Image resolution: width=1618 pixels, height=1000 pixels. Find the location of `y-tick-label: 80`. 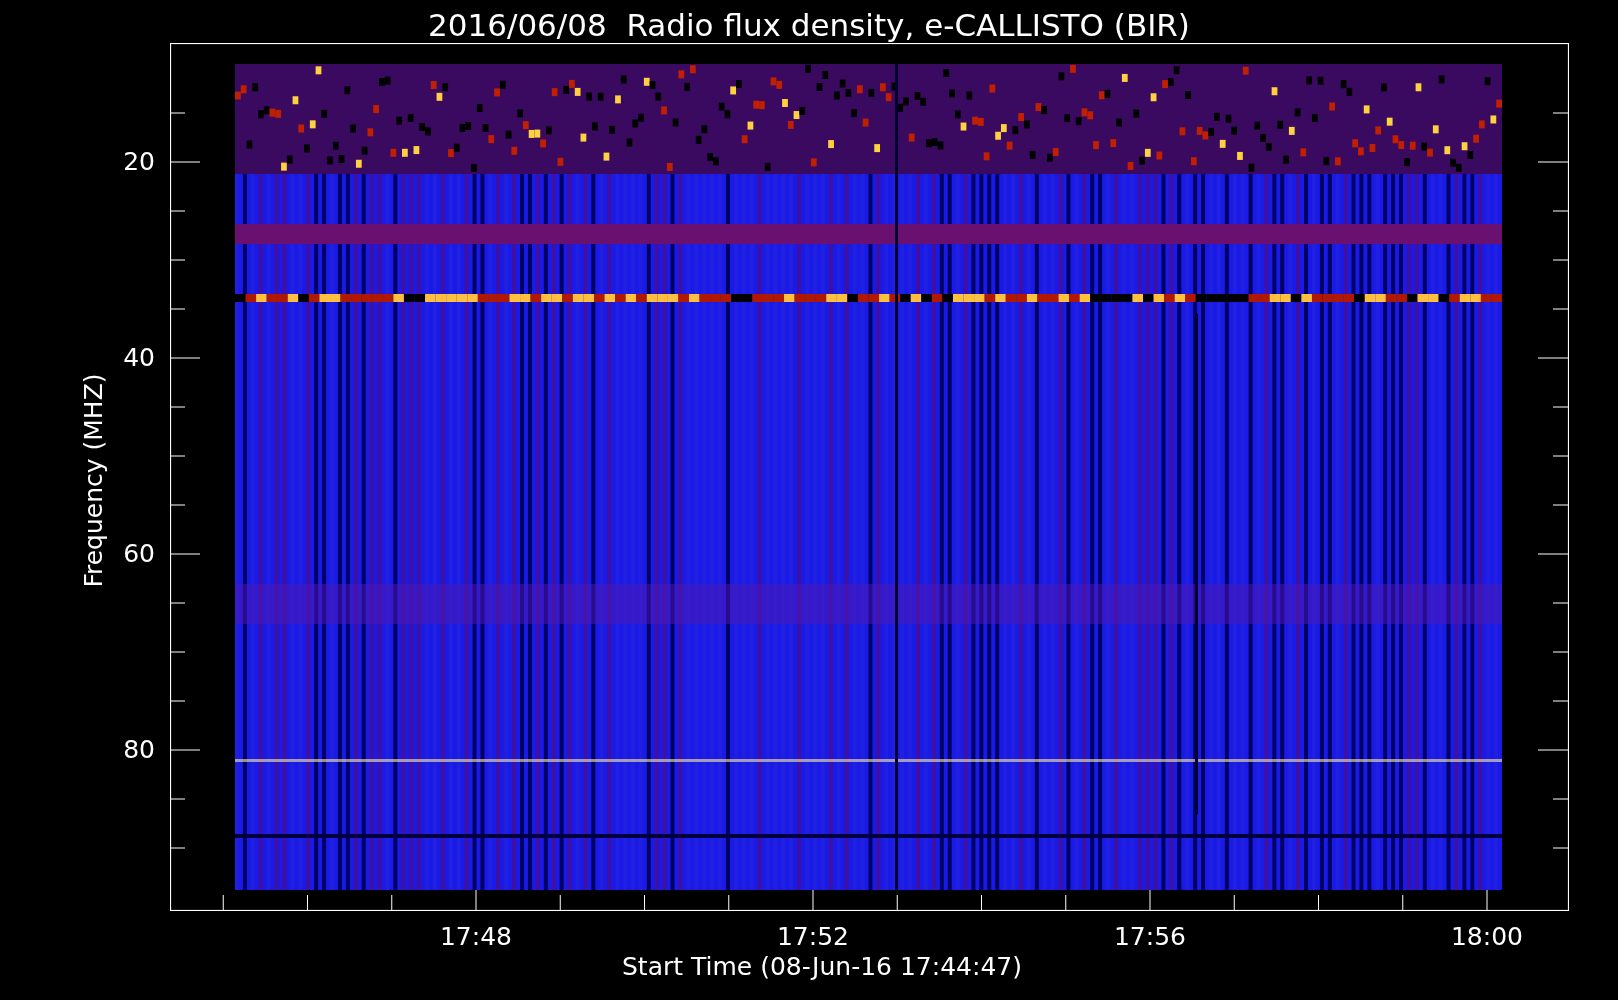

y-tick-label: 80 is located at coordinates (138, 749).